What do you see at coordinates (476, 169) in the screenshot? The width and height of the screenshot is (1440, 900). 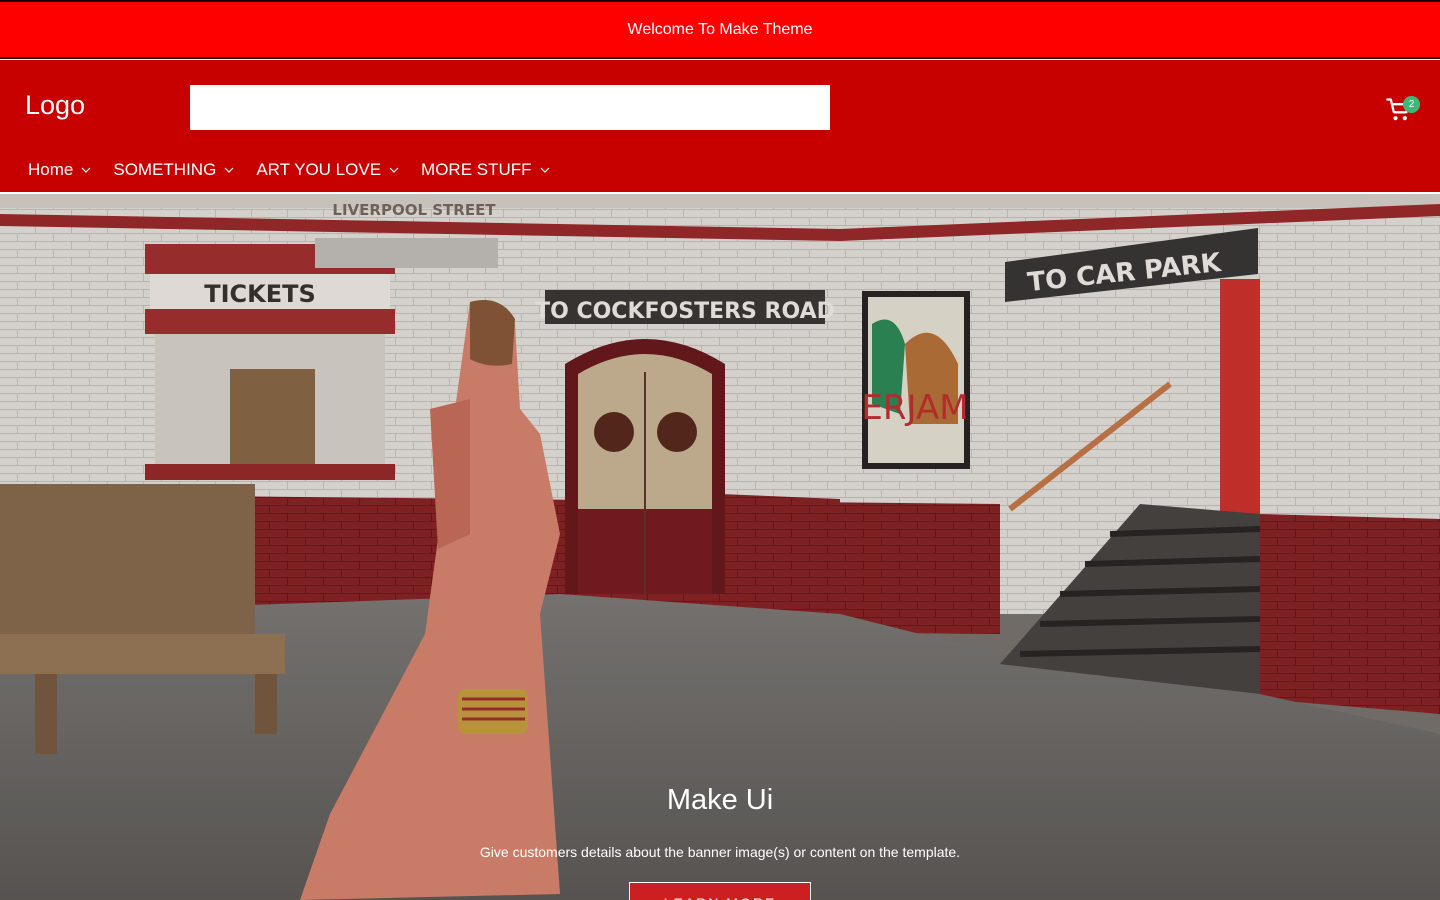 I see `nav-item-label: MORE STUFF` at bounding box center [476, 169].